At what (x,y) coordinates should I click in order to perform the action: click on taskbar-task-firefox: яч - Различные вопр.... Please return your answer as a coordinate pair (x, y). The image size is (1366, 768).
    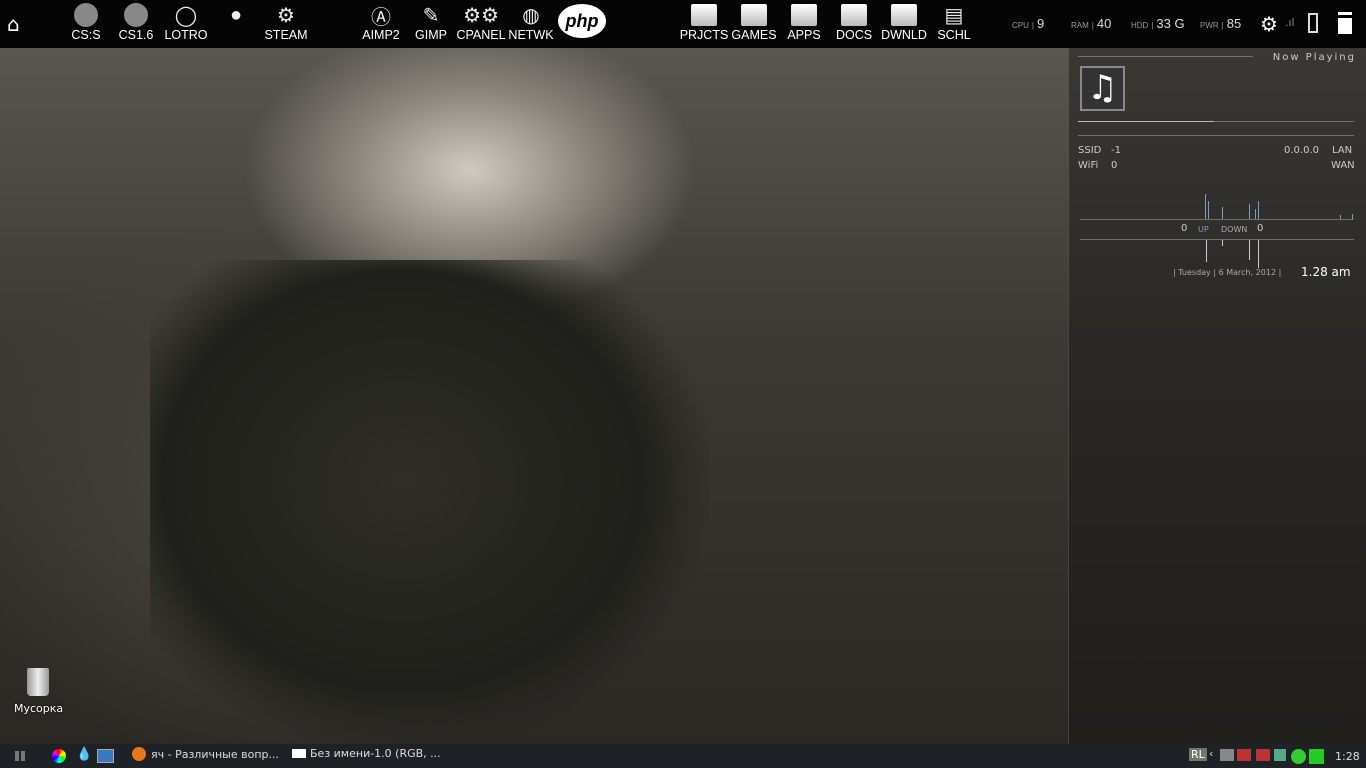
    Looking at the image, I should click on (205, 754).